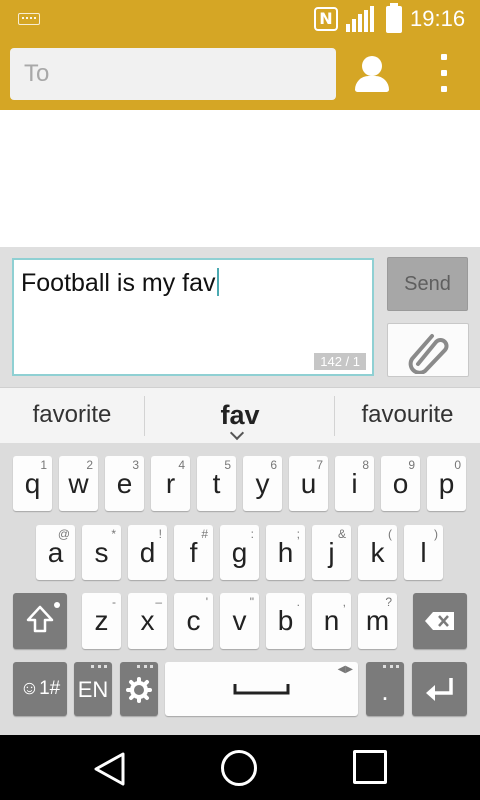 This screenshot has width=480, height=800. I want to click on key-f: # f, so click(193, 552).